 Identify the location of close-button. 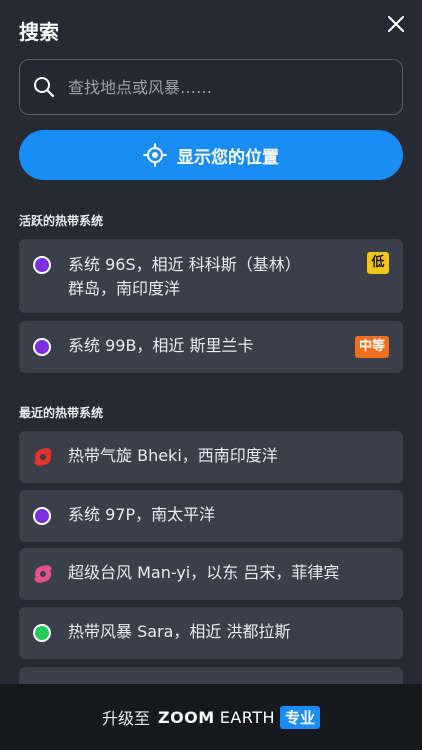
(396, 24).